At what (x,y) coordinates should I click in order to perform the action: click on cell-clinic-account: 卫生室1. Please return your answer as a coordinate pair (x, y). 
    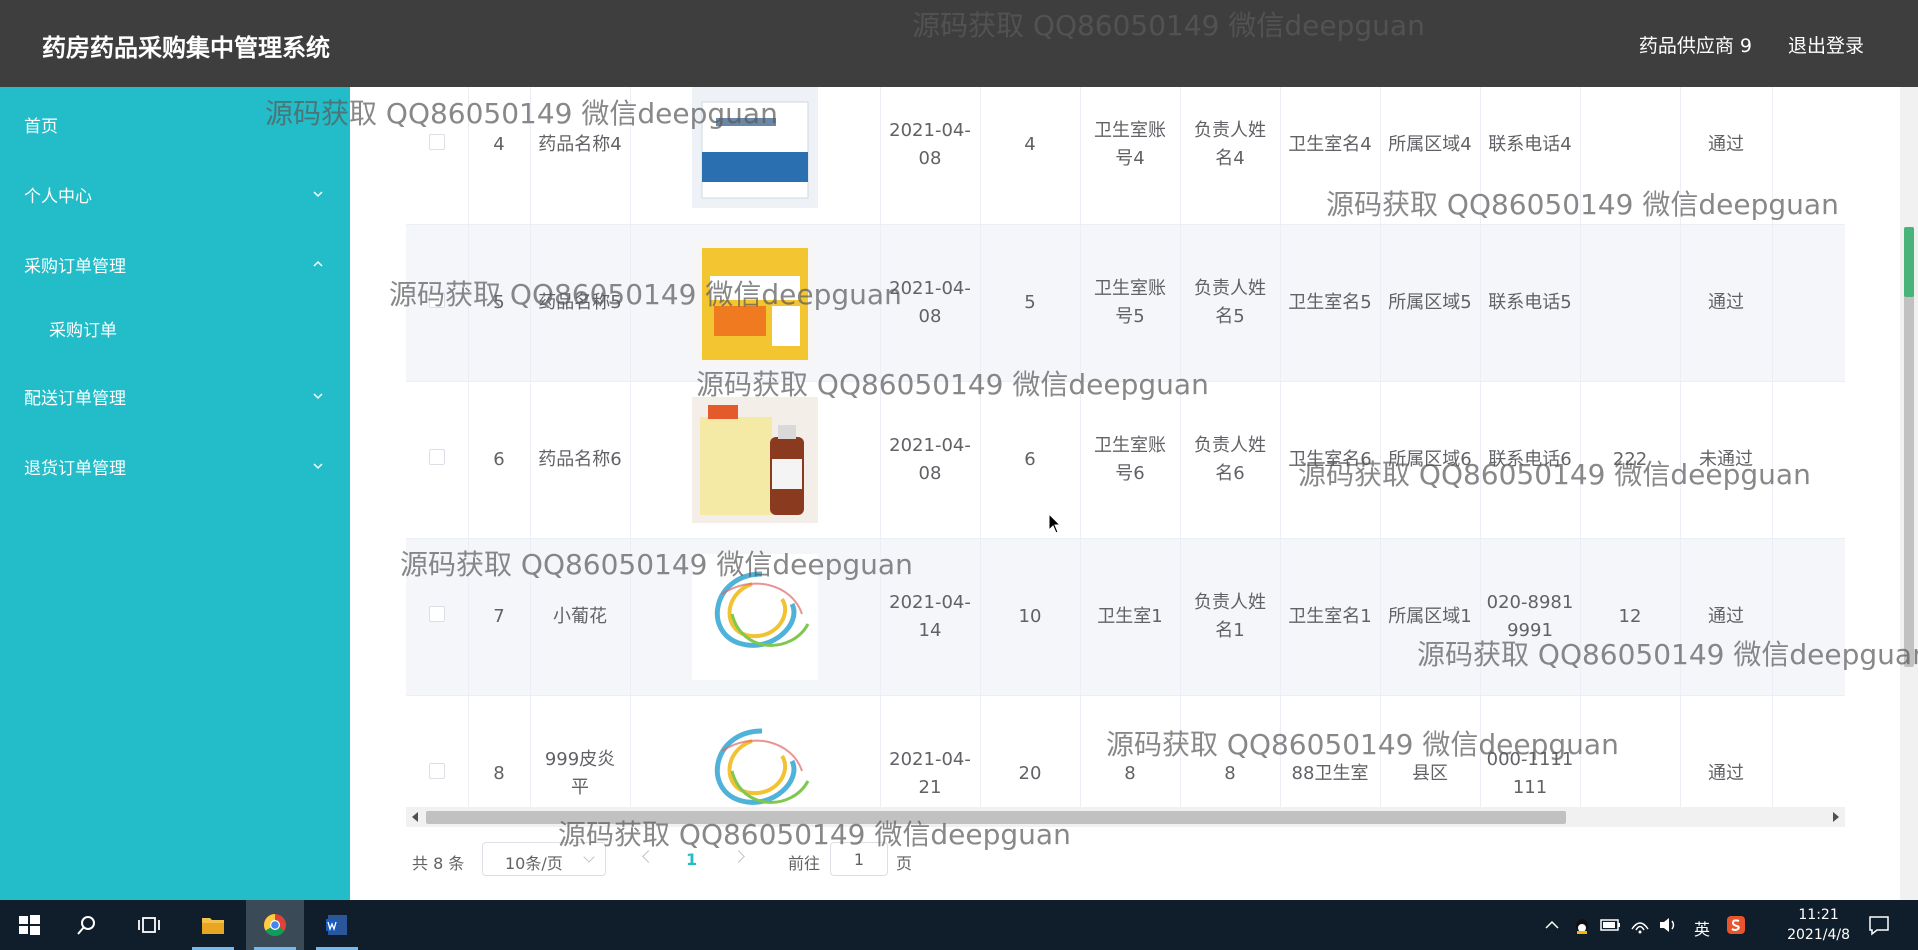
    Looking at the image, I should click on (1130, 617).